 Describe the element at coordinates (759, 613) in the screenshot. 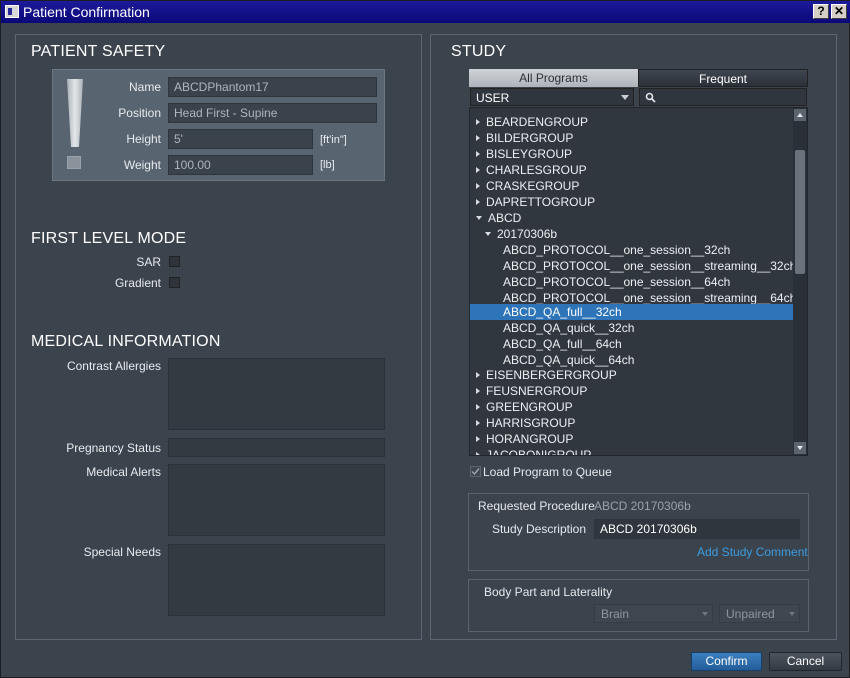

I see `laterality-select: Unpaired` at that location.